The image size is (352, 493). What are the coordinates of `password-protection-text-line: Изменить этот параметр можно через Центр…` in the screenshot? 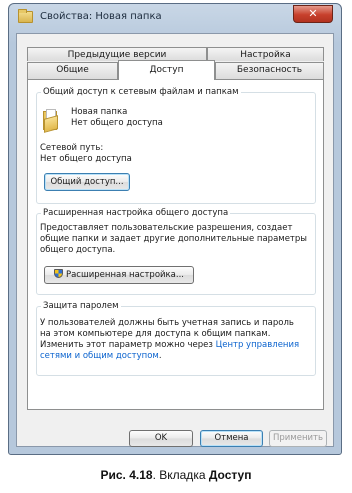 It's located at (169, 345).